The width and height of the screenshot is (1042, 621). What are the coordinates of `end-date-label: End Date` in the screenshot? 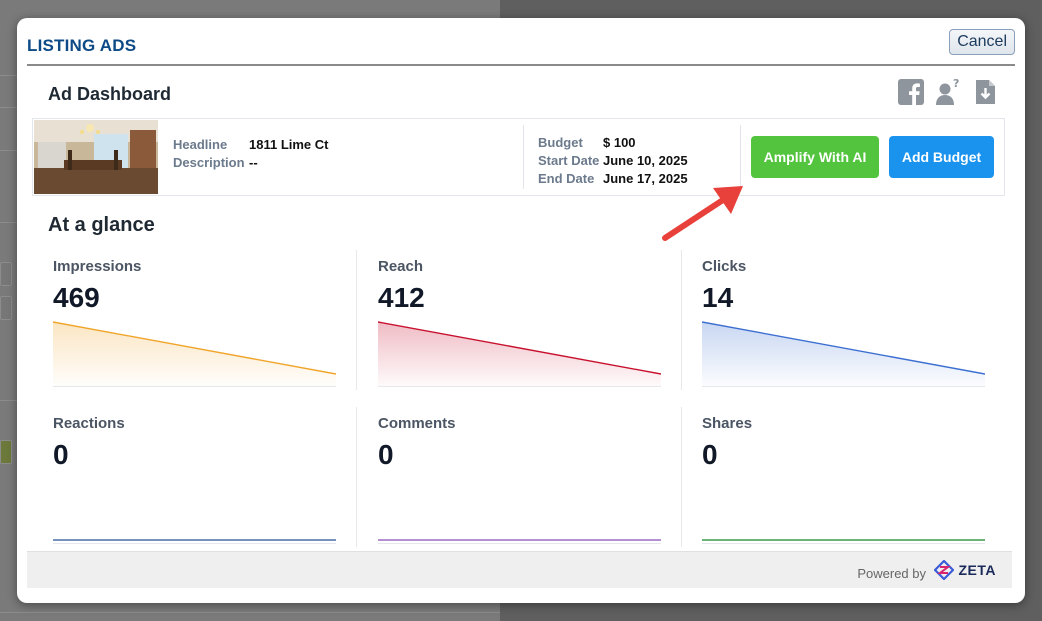 It's located at (566, 178).